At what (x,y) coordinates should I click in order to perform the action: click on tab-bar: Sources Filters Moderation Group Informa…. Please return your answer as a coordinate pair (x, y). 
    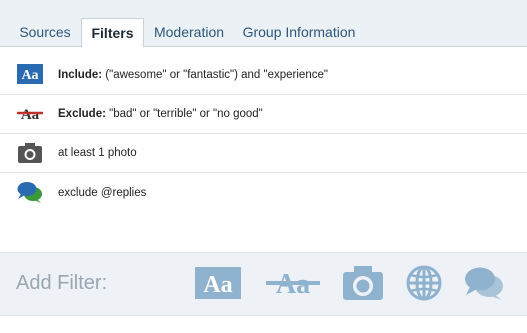
    Looking at the image, I should click on (263, 24).